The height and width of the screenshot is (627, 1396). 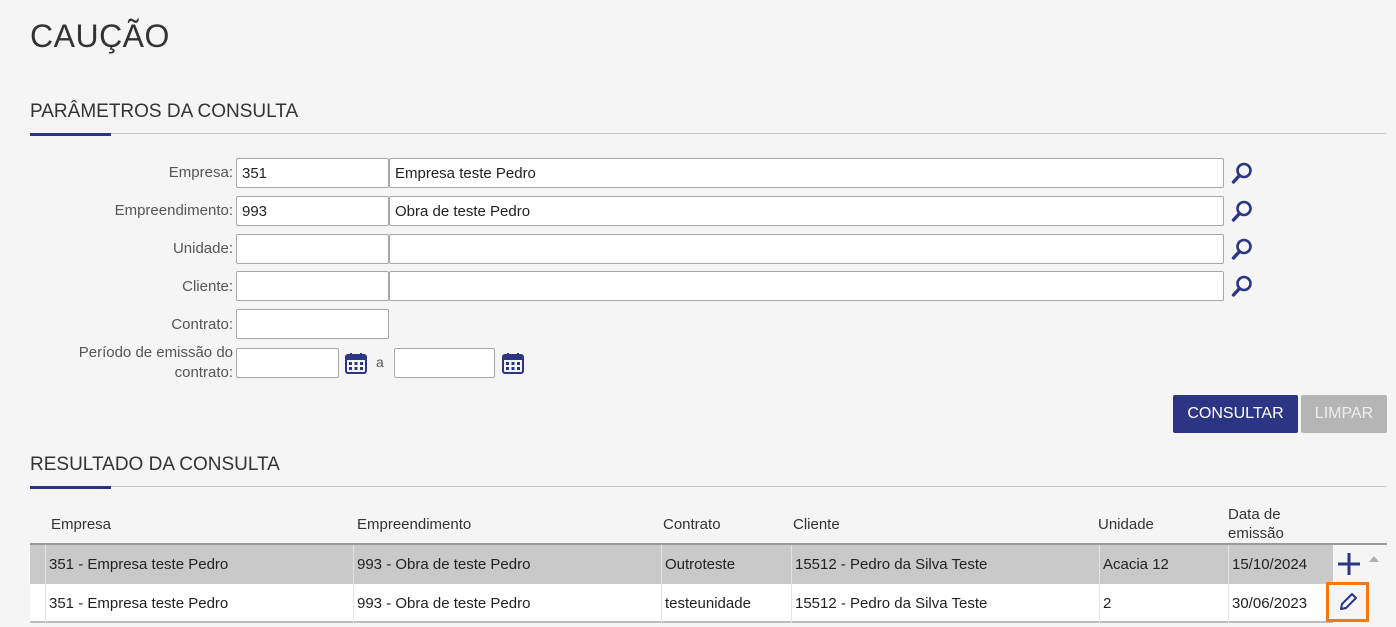 What do you see at coordinates (1242, 286) in the screenshot?
I see `cliente-search-icon` at bounding box center [1242, 286].